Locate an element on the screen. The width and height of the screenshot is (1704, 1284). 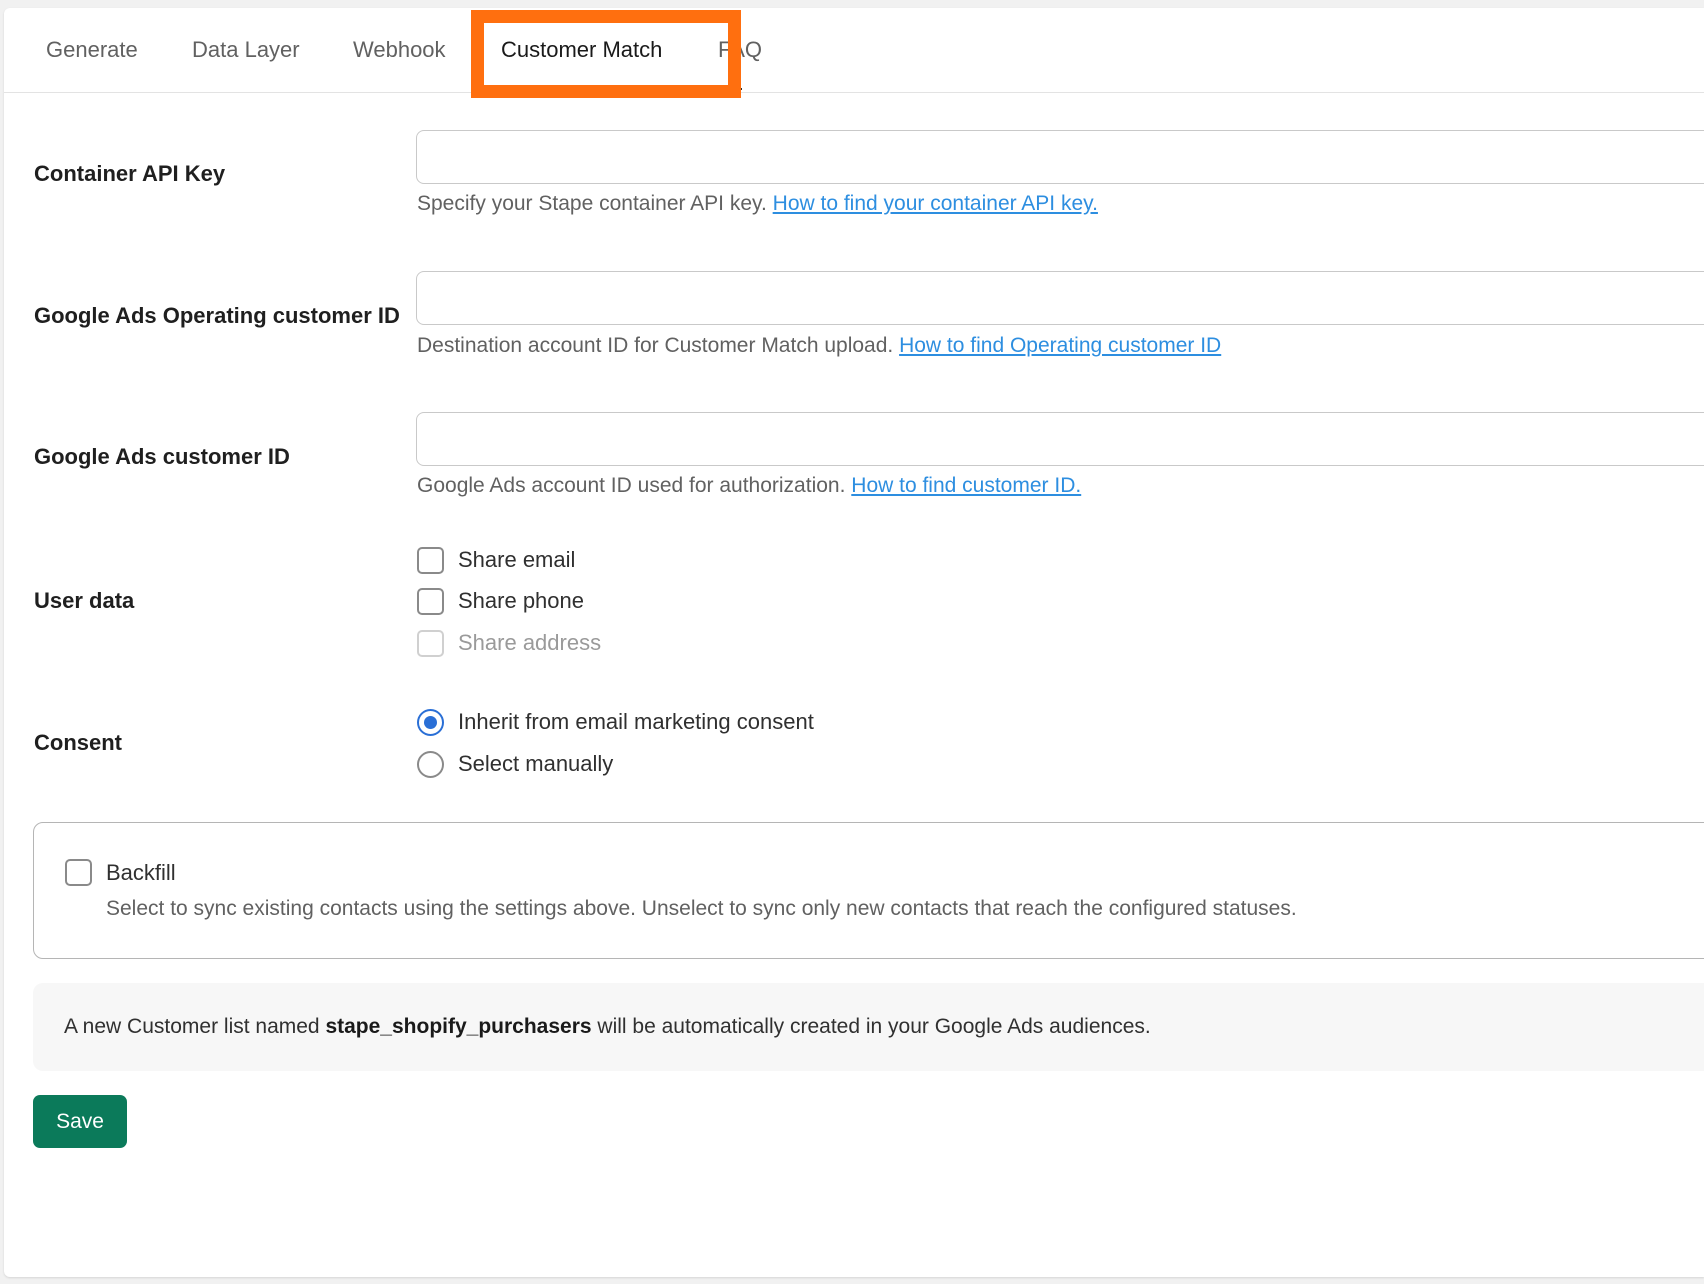
customer-id-help-link: How to find customer ID. is located at coordinates (966, 485).